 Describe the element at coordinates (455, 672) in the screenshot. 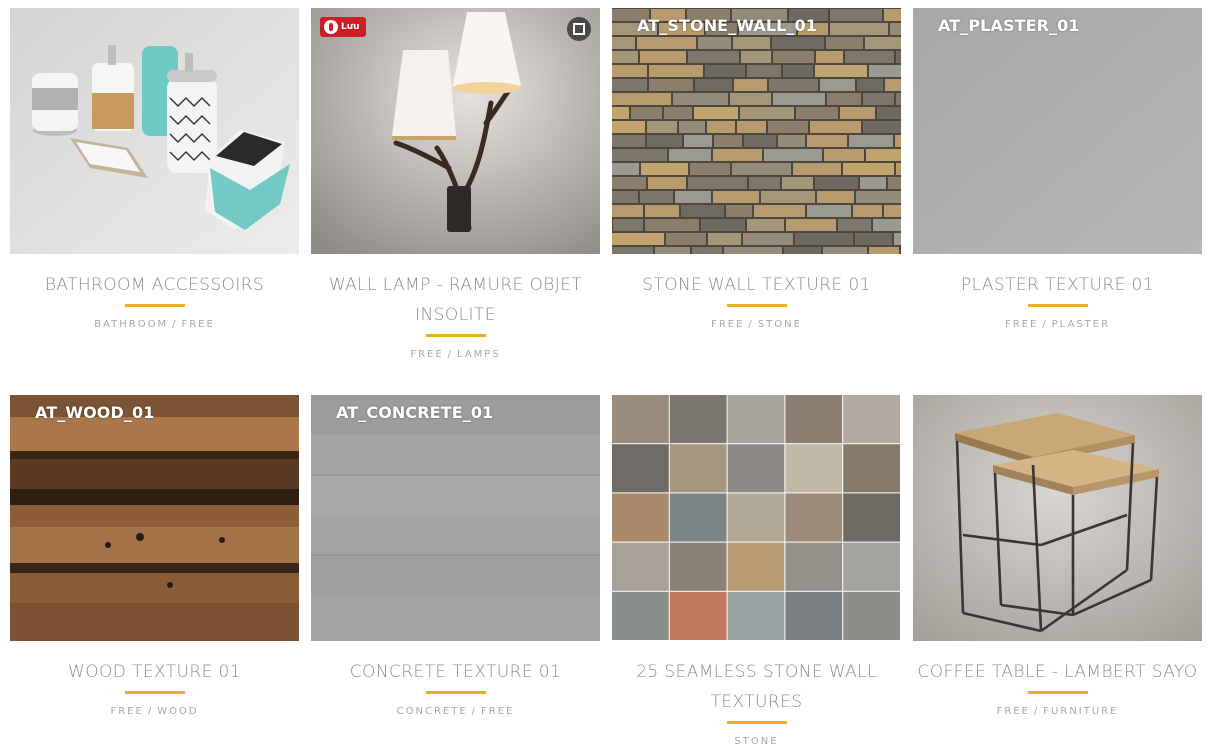

I see `product-title: CONCRETE TEXTURE 01` at that location.